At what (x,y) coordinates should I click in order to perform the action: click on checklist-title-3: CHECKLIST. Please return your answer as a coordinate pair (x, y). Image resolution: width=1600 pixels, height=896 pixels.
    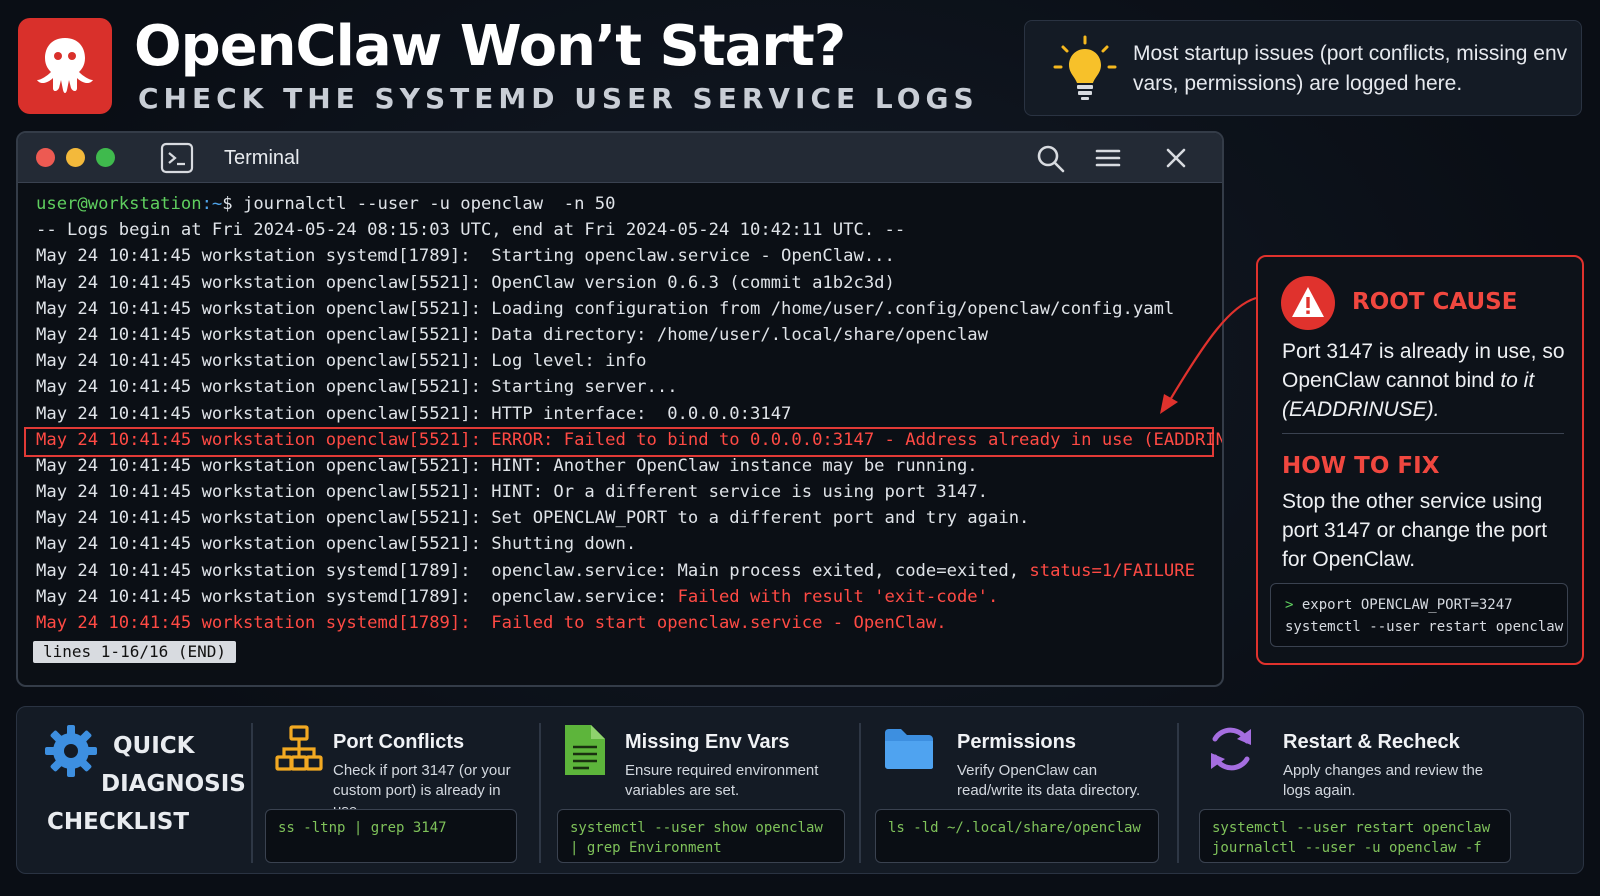
    Looking at the image, I should click on (118, 822).